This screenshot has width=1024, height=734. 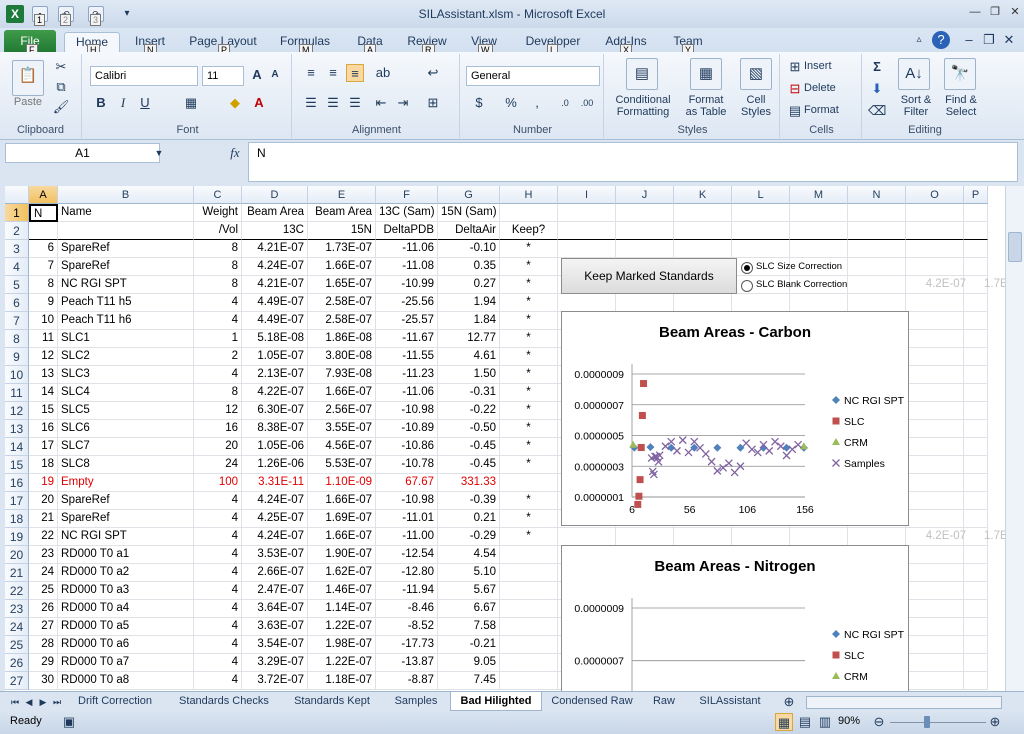 I want to click on cell: 3.29E-07, so click(x=275, y=663).